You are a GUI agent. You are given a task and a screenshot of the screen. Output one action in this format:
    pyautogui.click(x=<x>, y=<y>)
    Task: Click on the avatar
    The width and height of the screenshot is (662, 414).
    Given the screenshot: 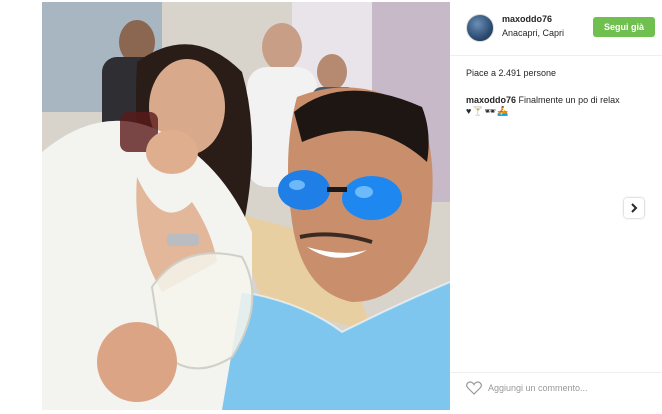 What is the action you would take?
    pyautogui.click(x=480, y=28)
    